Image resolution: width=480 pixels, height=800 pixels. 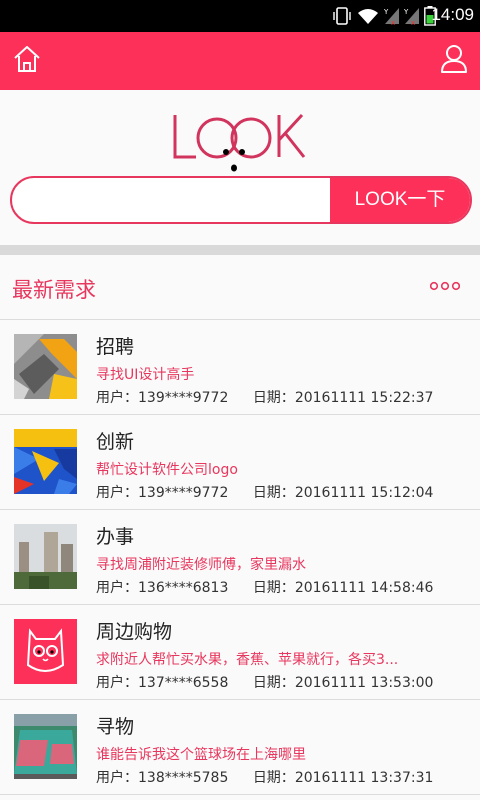 What do you see at coordinates (364, 398) in the screenshot?
I see `date-value: 20161111 15:22:37` at bounding box center [364, 398].